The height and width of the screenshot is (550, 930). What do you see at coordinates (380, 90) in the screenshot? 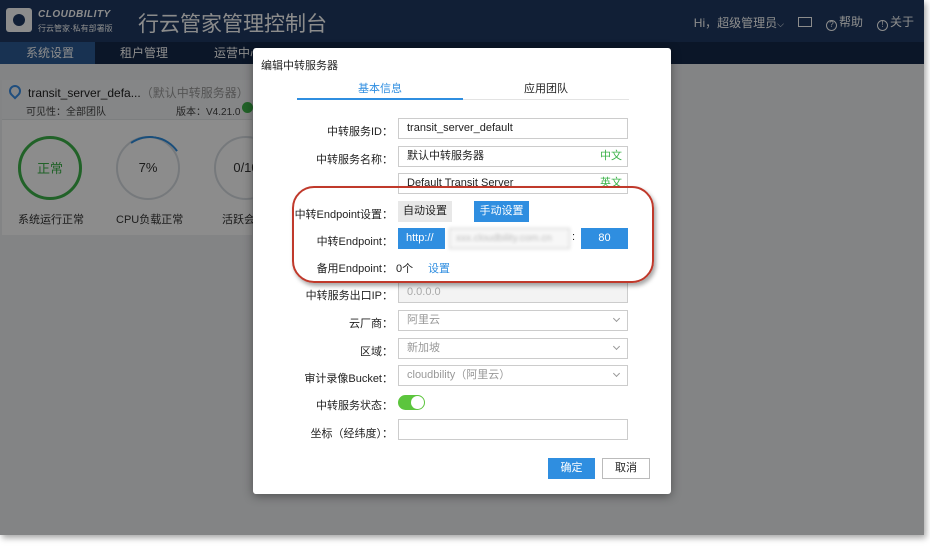
I see `tab-basic-info: 基本信息` at bounding box center [380, 90].